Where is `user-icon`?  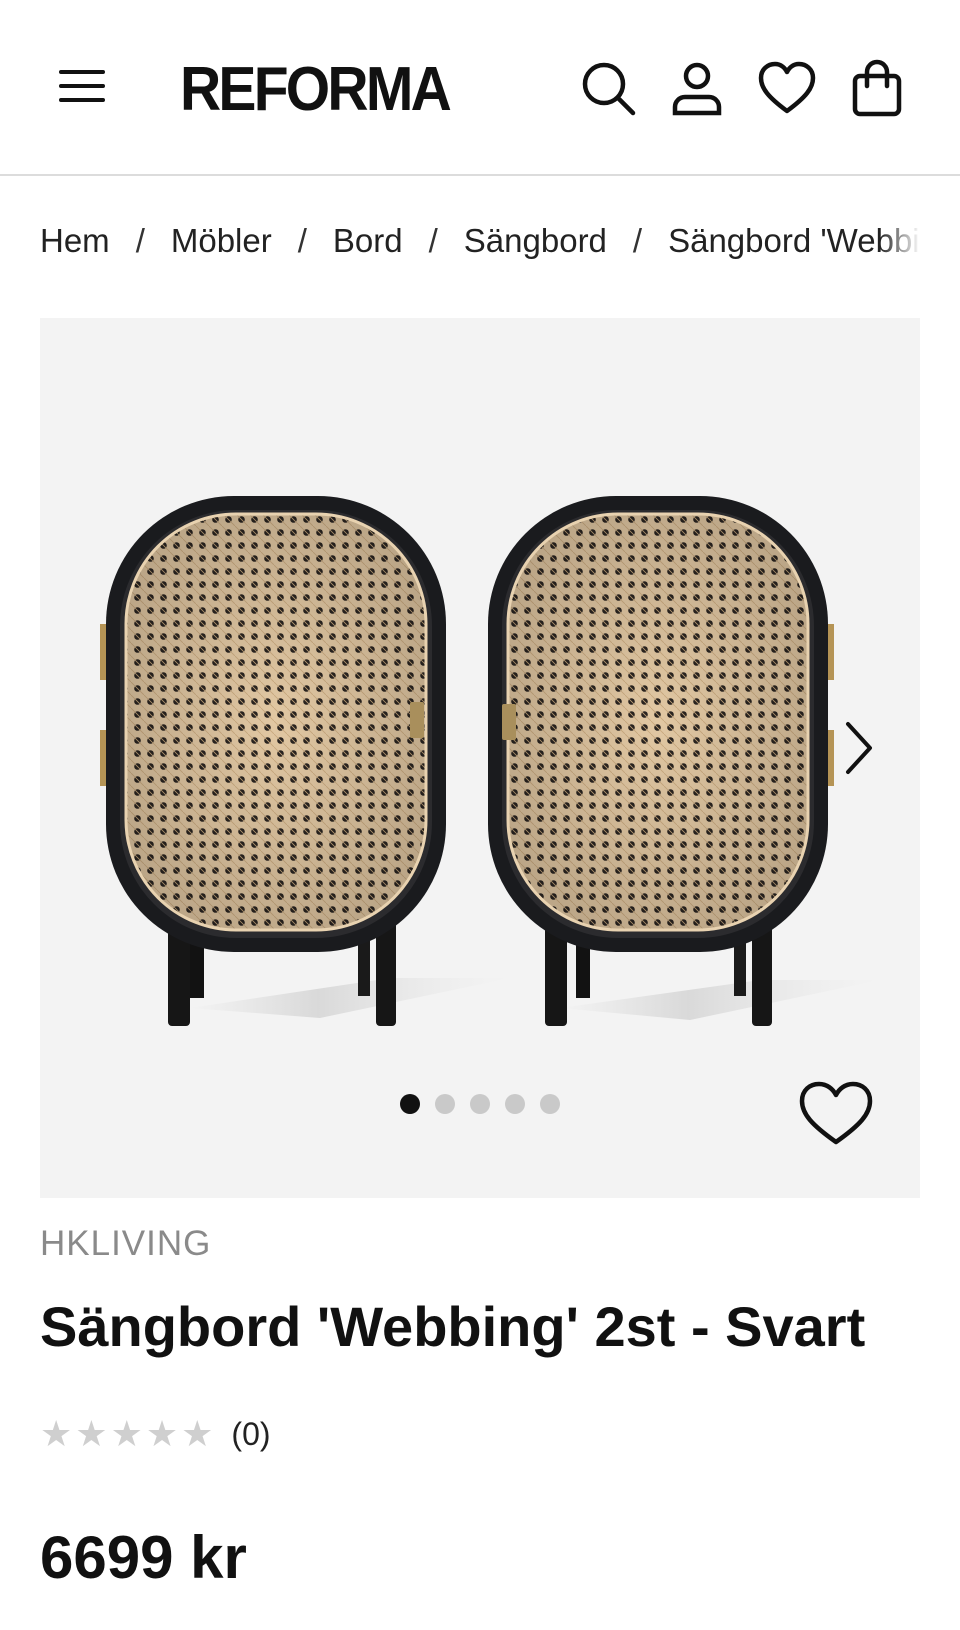
user-icon is located at coordinates (697, 89).